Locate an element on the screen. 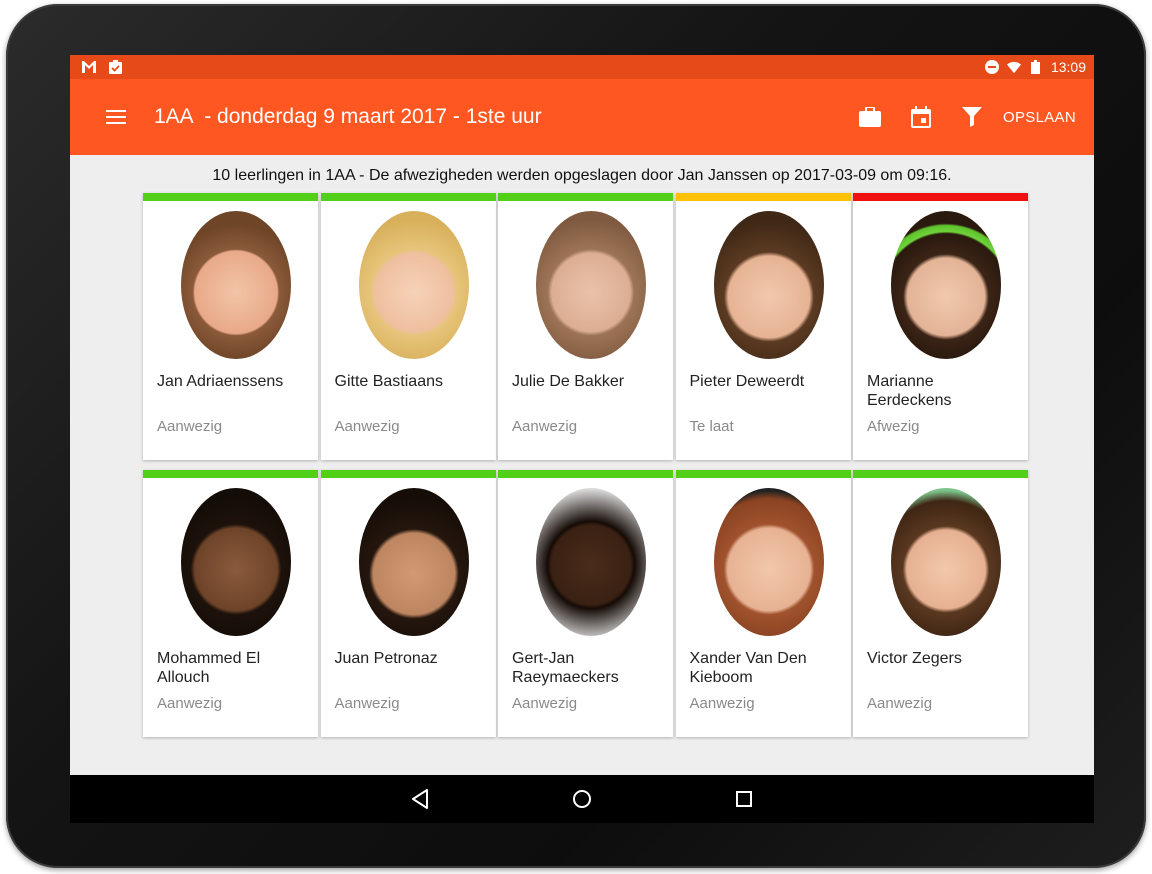  hamburger-icon is located at coordinates (116, 117).